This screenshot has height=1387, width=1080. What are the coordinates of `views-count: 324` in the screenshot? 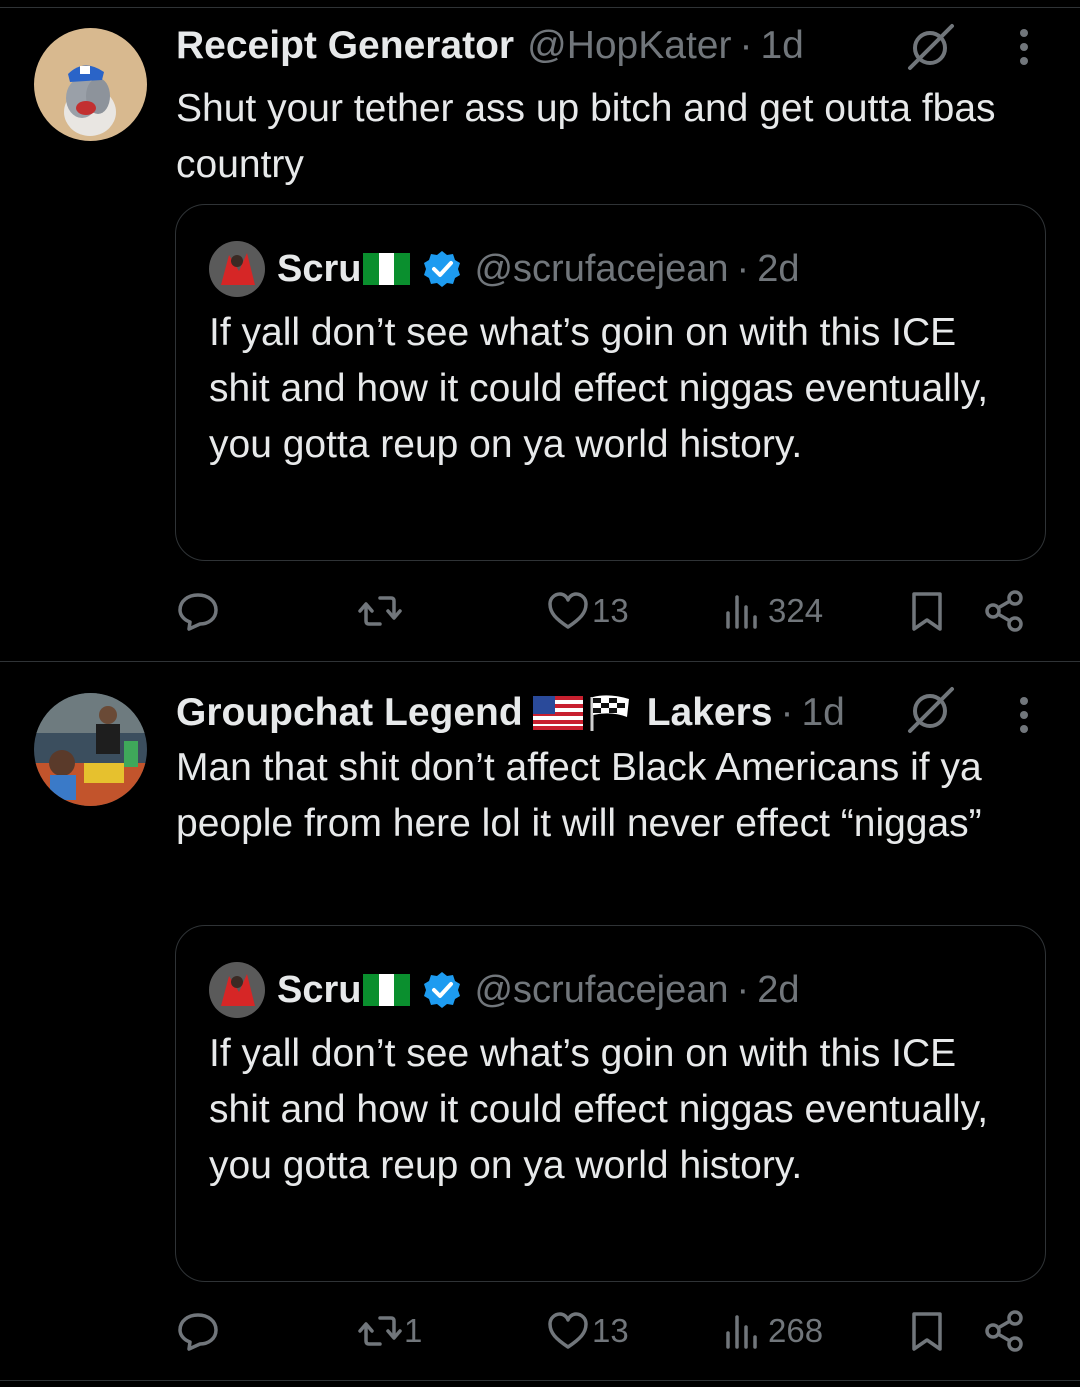 It's located at (796, 610).